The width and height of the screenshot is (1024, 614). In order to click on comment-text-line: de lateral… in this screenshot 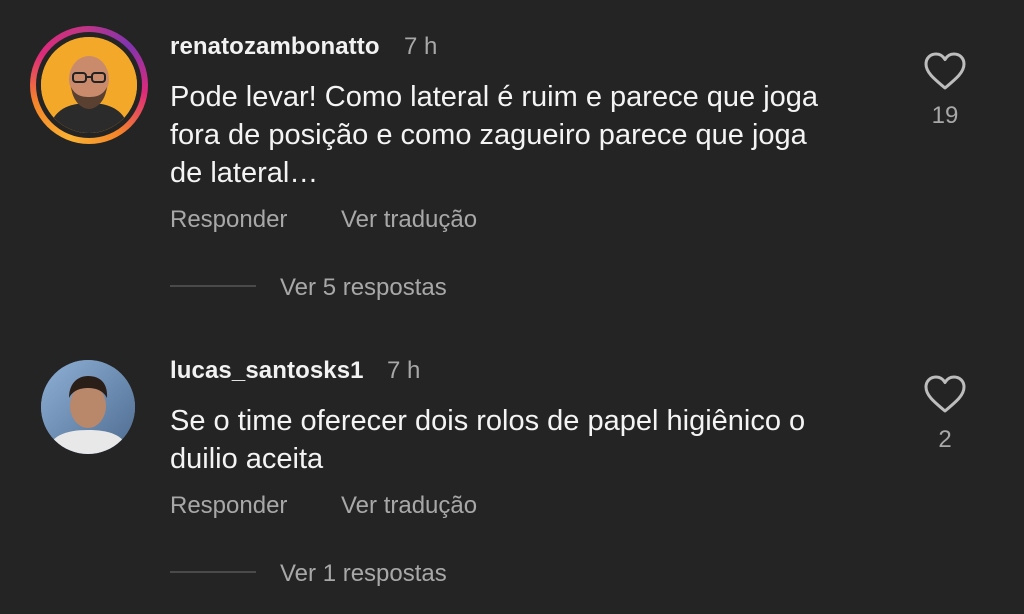, I will do `click(244, 173)`.